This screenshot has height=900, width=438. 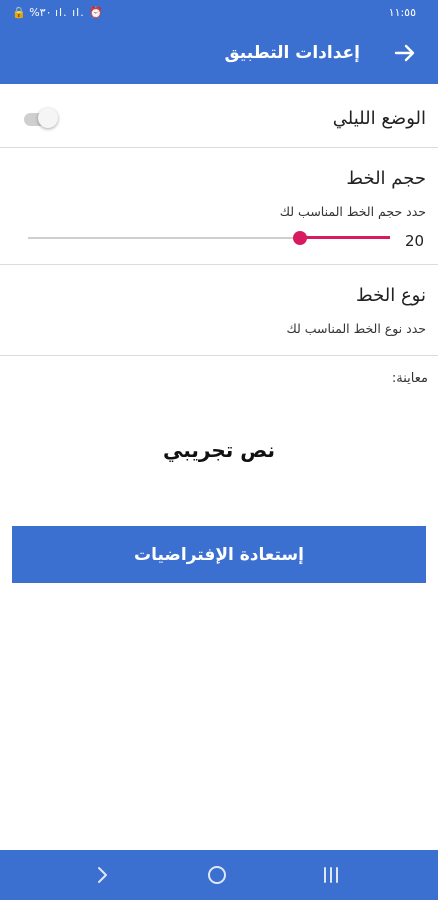 I want to click on nav-back-button, so click(x=103, y=875).